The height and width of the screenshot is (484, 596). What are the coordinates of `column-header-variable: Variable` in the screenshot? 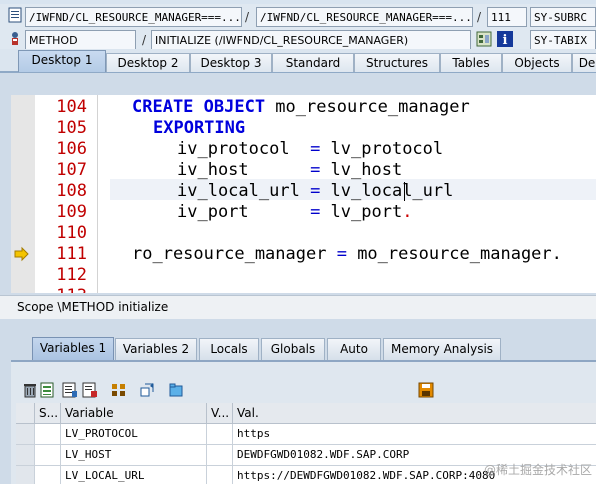 It's located at (134, 413).